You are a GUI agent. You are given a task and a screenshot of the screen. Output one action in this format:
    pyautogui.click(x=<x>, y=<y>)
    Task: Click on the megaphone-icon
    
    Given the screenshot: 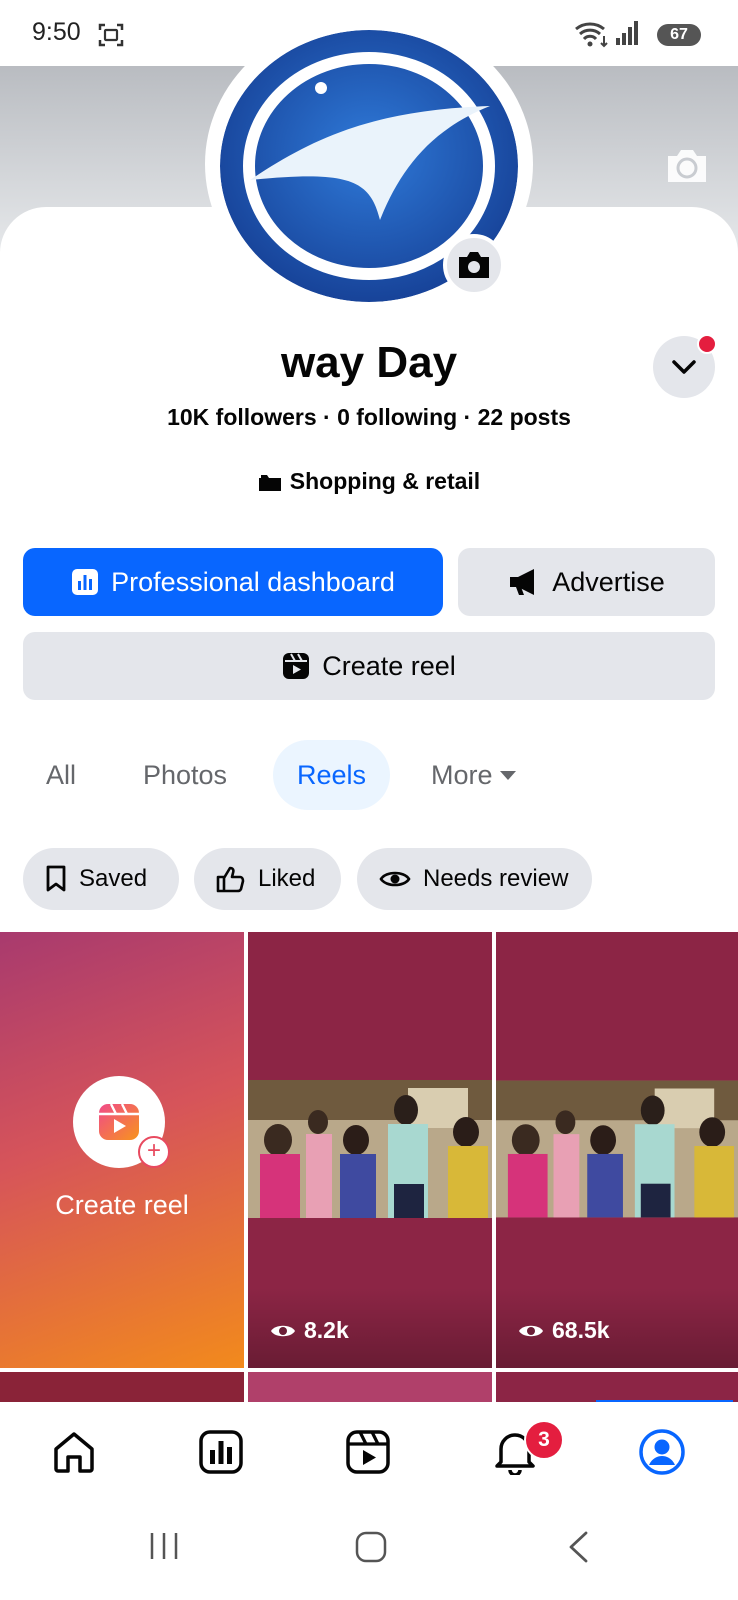 What is the action you would take?
    pyautogui.click(x=522, y=582)
    